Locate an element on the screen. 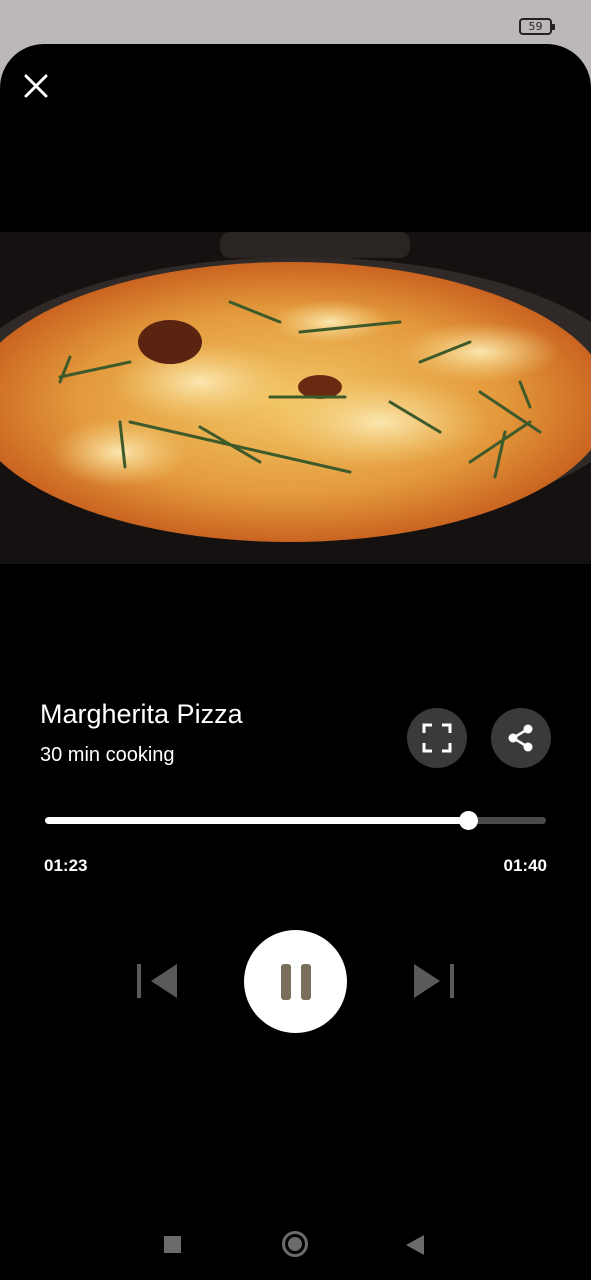 This screenshot has width=591, height=1280. pause-button is located at coordinates (295, 981).